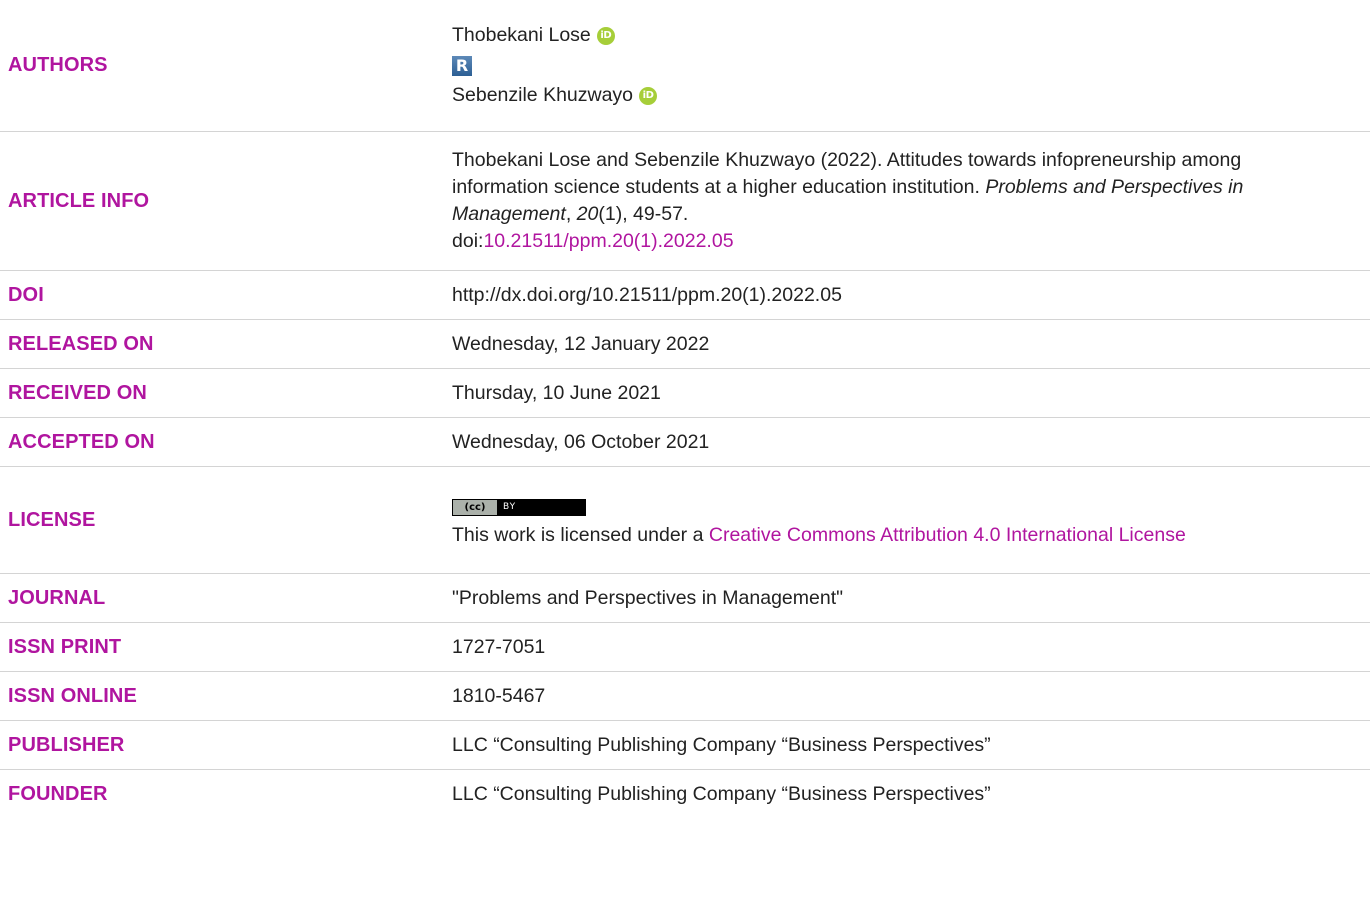 This screenshot has height=902, width=1370. Describe the element at coordinates (81, 441) in the screenshot. I see `label-accepted-on: ACCEPTED ON` at that location.